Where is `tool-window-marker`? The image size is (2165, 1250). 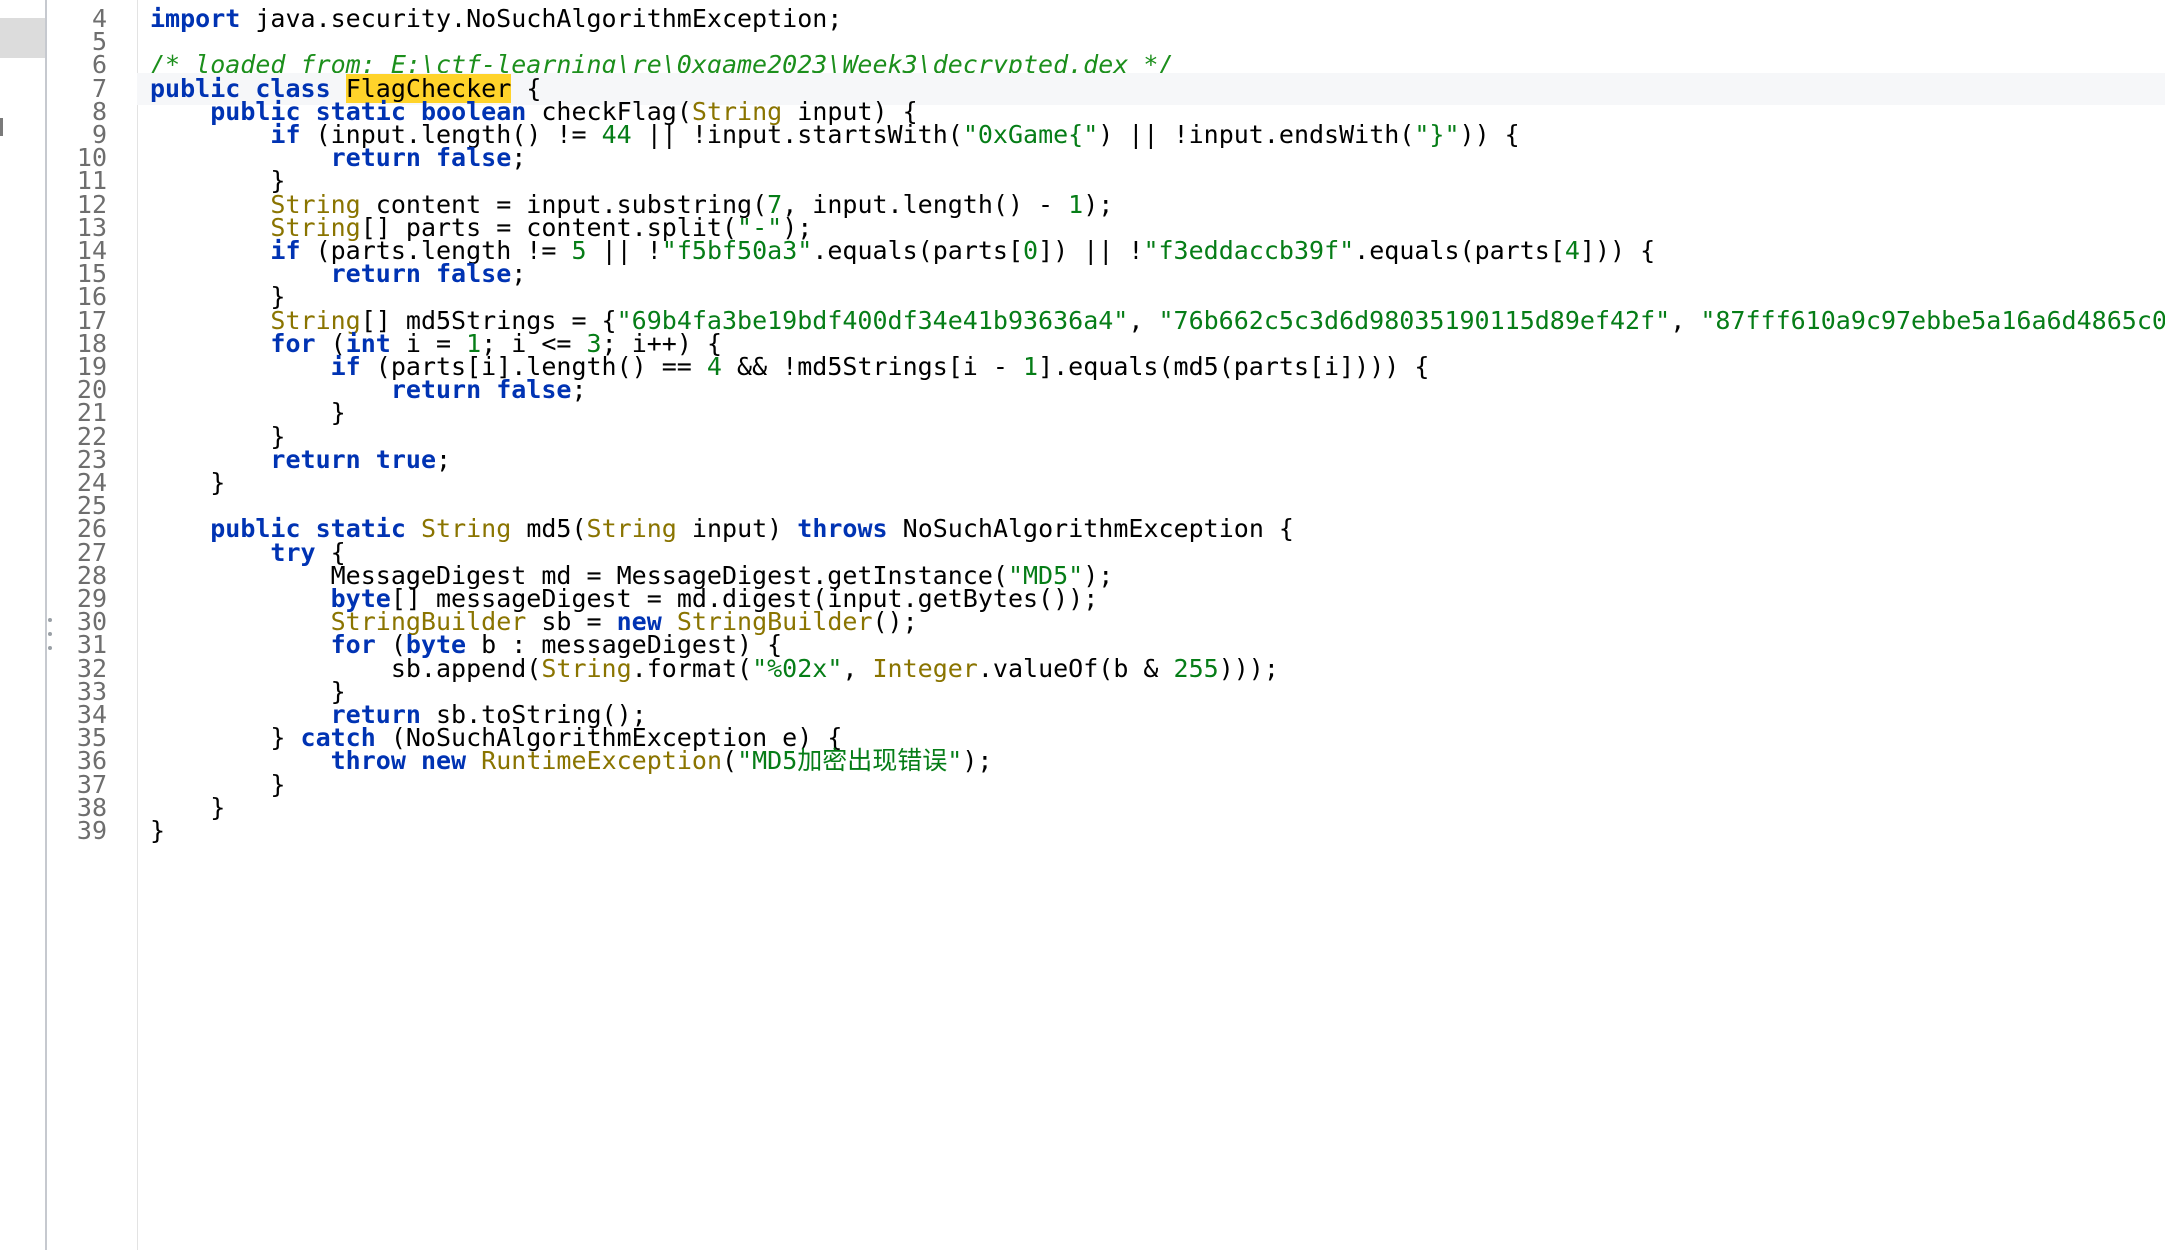
tool-window-marker is located at coordinates (1, 127).